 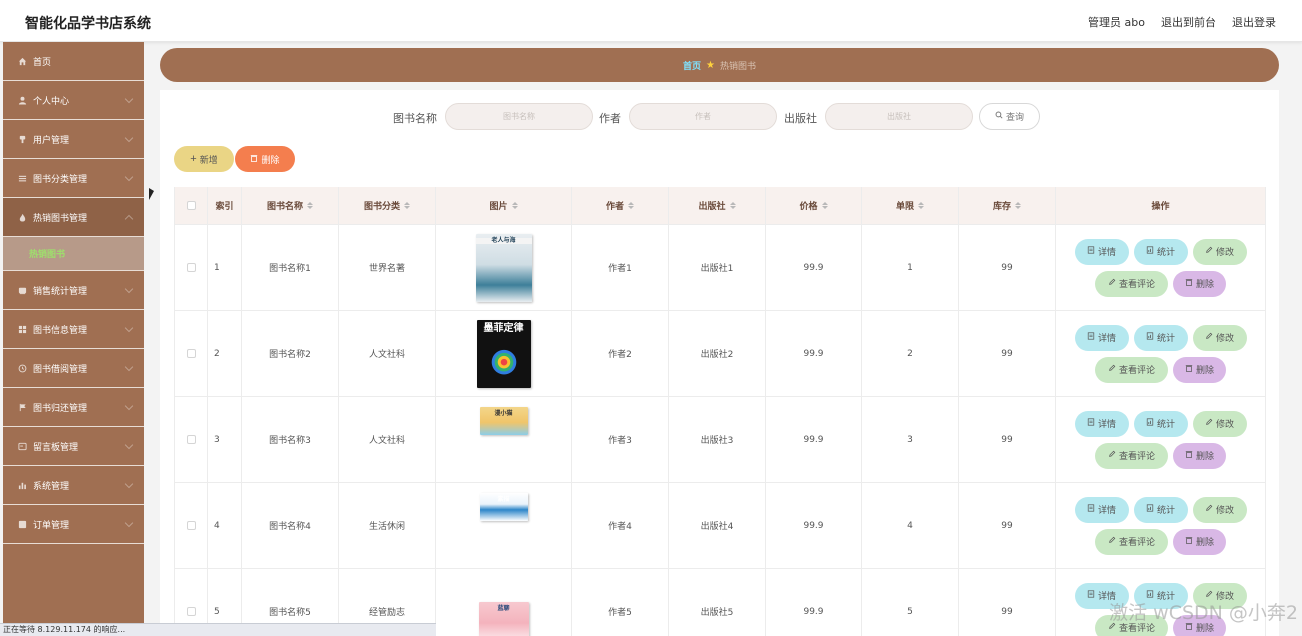 I want to click on sidebar-item-book-category: 图书分类管理, so click(x=73, y=178).